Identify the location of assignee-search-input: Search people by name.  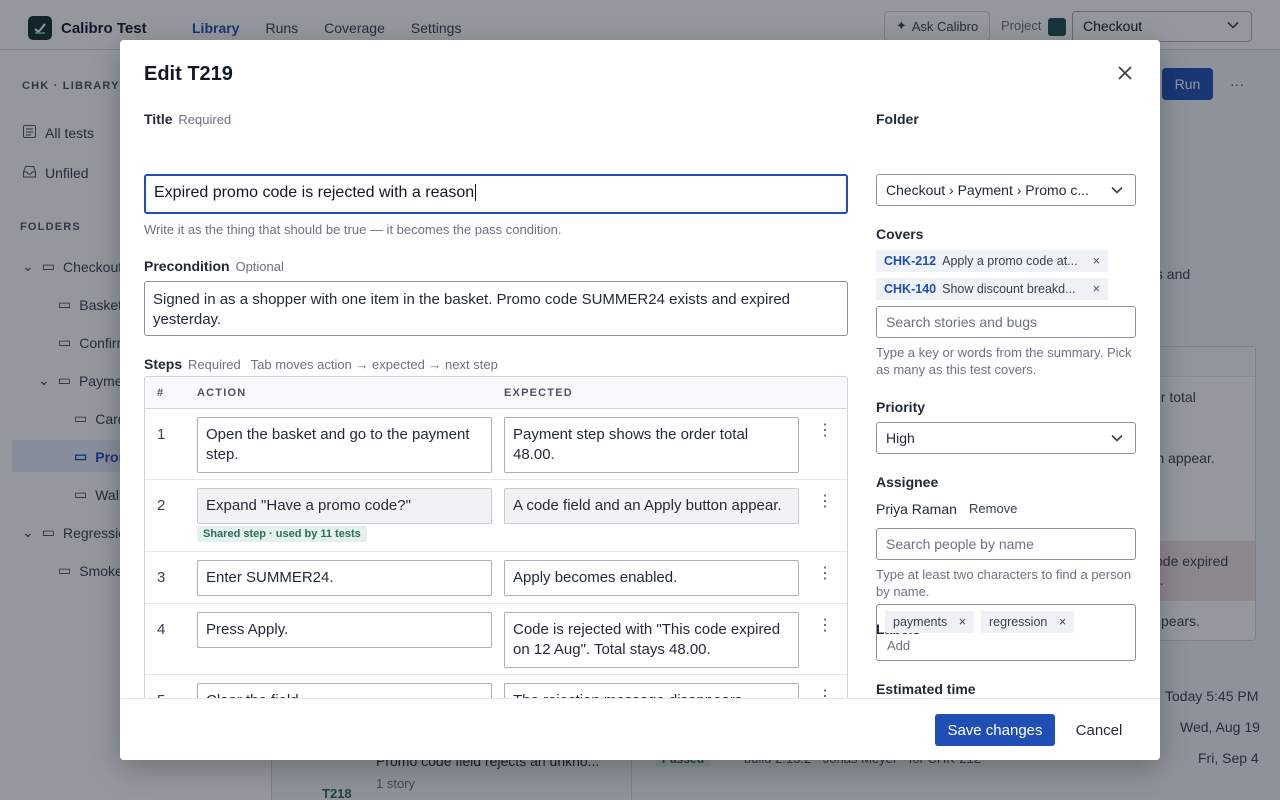
(1006, 544).